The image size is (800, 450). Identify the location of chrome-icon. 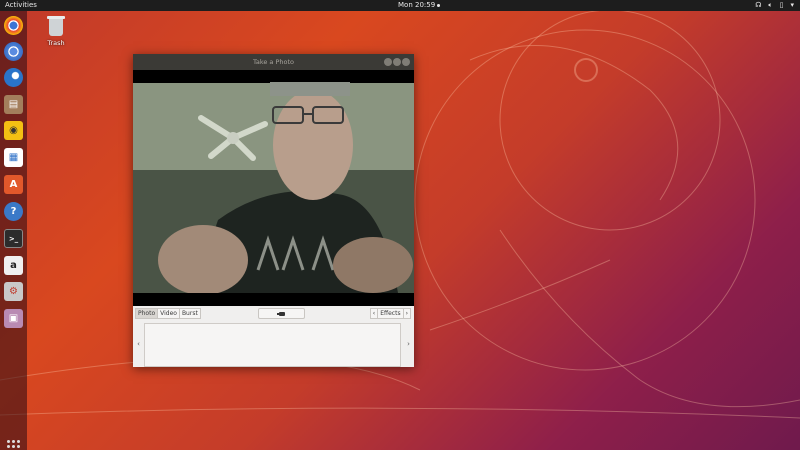
(13, 25).